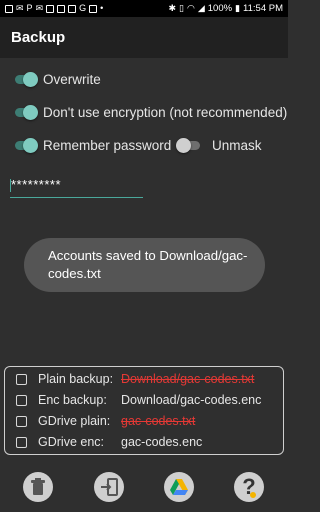  What do you see at coordinates (191, 400) in the screenshot?
I see `file-name: Download/gac-codes.enc` at bounding box center [191, 400].